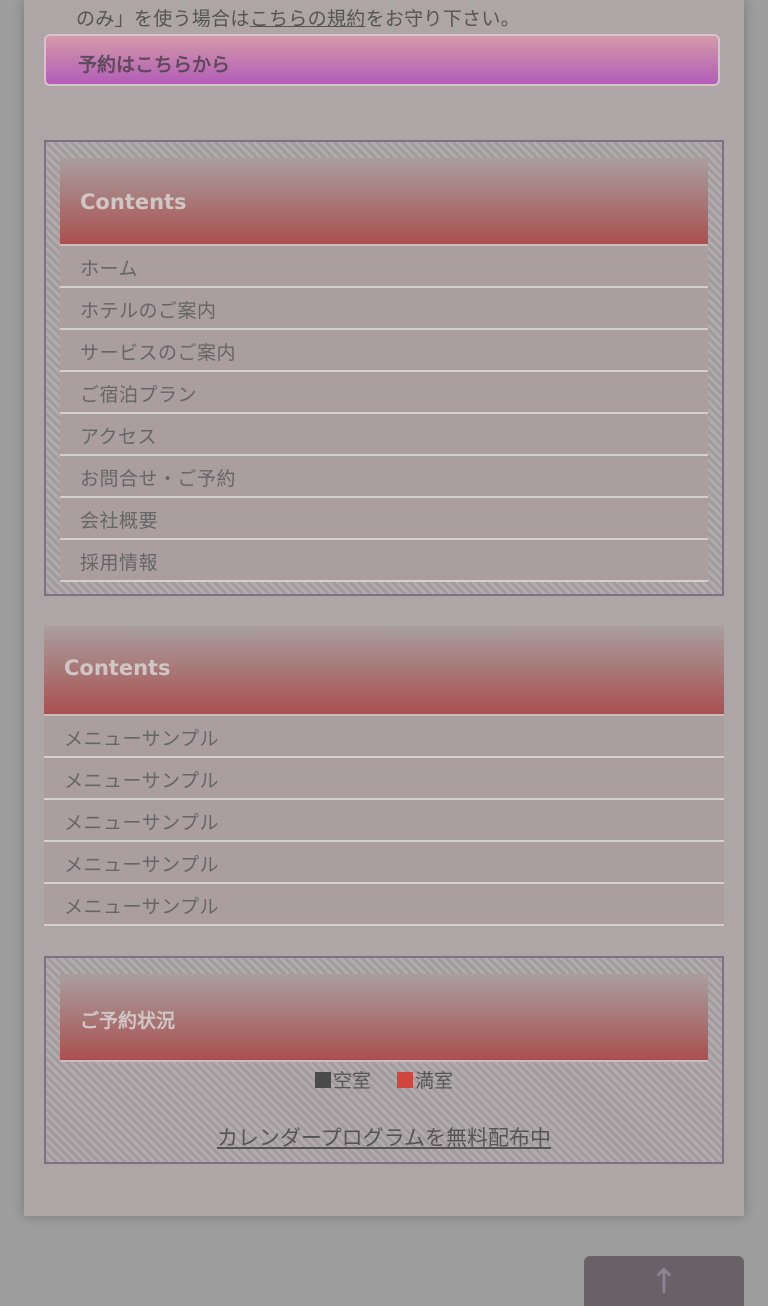  I want to click on vacant-swatch, so click(322, 1080).